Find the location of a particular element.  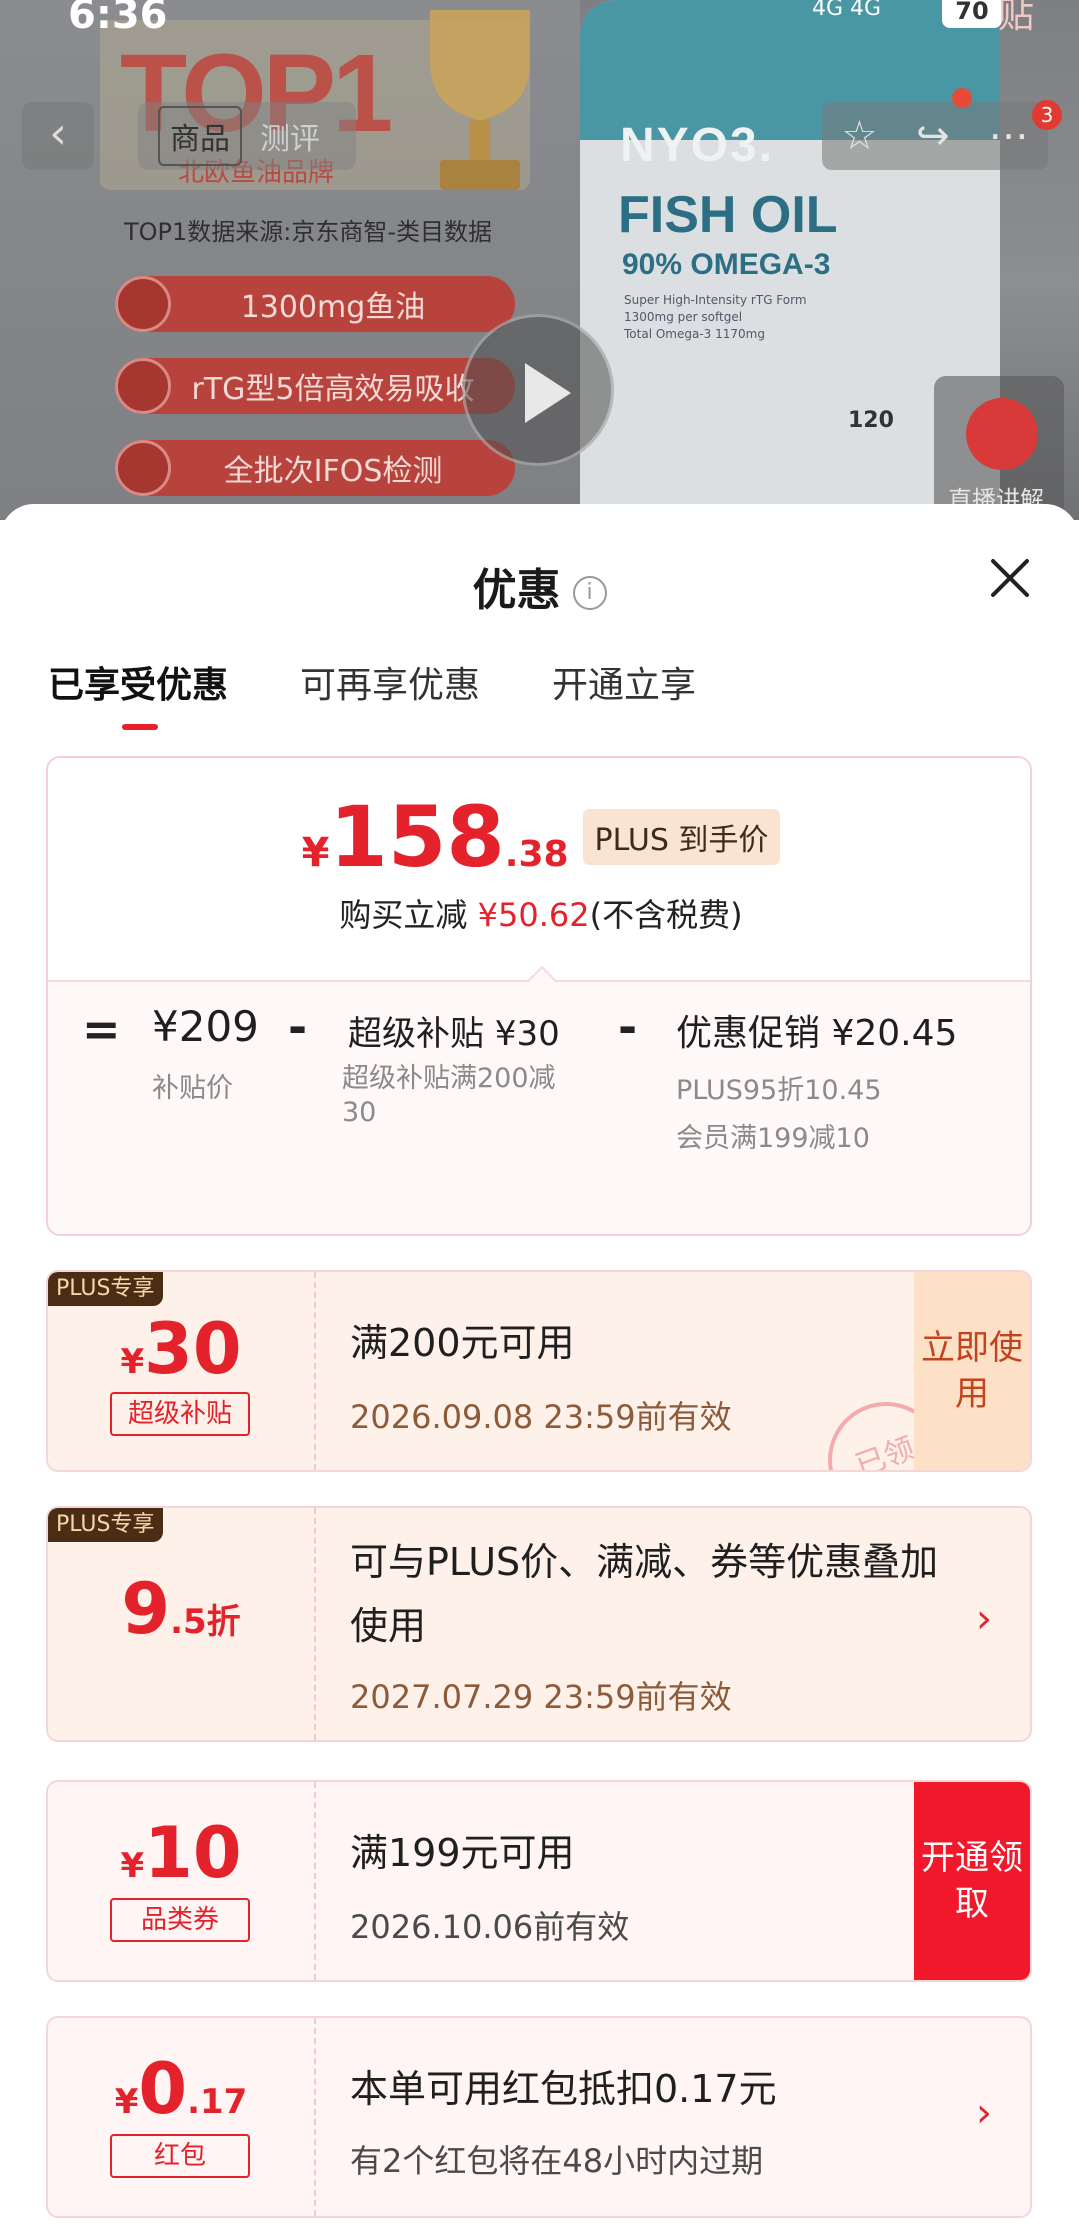

activate-claim-button: 开通领取 is located at coordinates (972, 1881).